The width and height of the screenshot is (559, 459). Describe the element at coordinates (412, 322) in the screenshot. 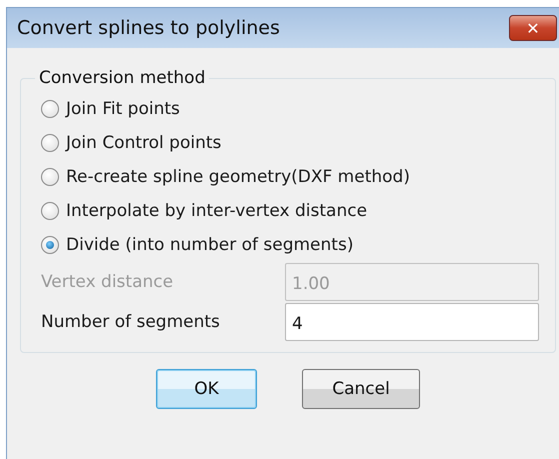

I see `input-field: 4` at that location.